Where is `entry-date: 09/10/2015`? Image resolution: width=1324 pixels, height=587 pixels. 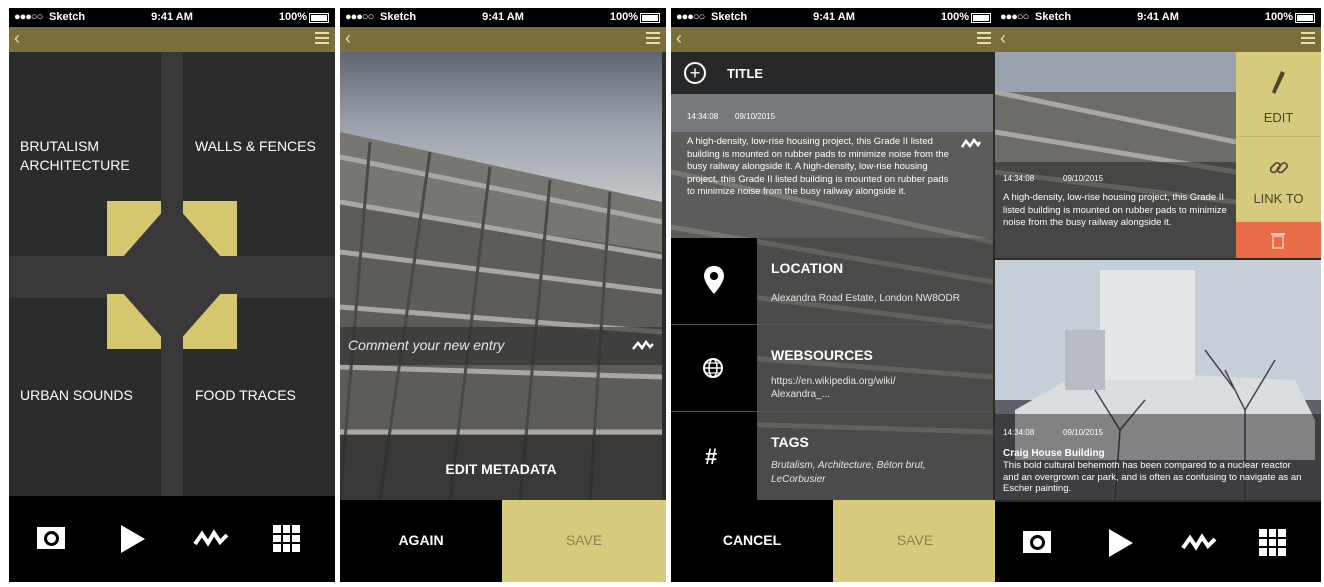
entry-date: 09/10/2015 is located at coordinates (755, 116).